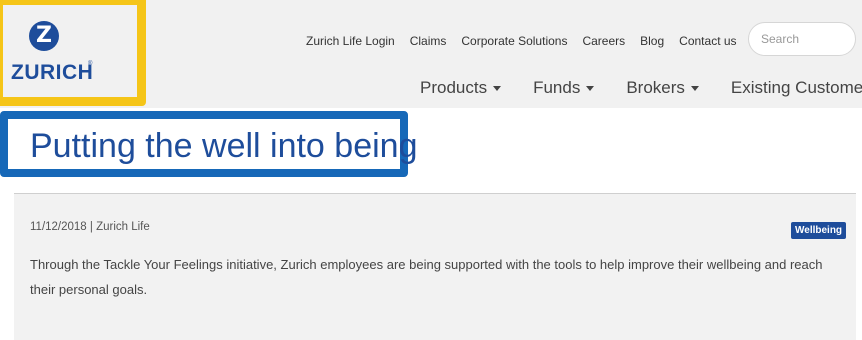 The image size is (862, 340). I want to click on nav-funds-label: Funds, so click(557, 87).